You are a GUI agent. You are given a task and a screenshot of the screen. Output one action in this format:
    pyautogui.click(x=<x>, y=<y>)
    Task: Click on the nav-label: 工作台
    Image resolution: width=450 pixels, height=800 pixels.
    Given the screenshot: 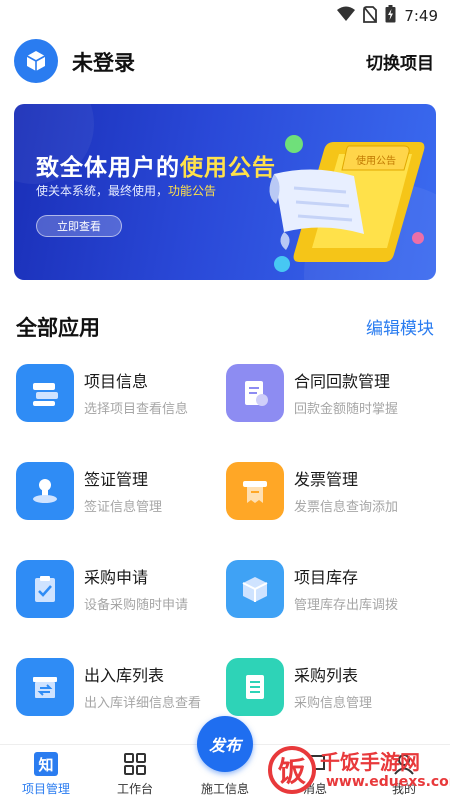 What is the action you would take?
    pyautogui.click(x=134, y=789)
    